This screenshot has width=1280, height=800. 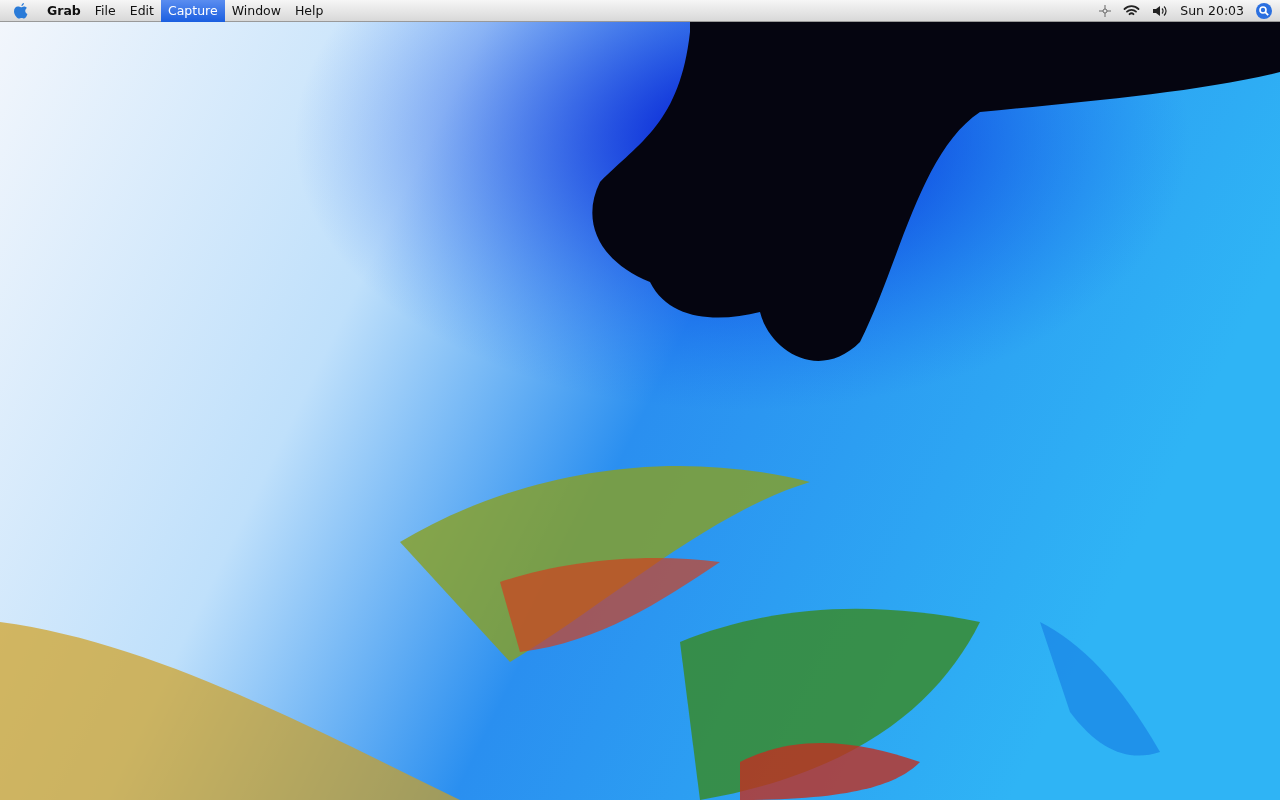 I want to click on menu-bar-clock: Sun 20:03, so click(x=1212, y=10).